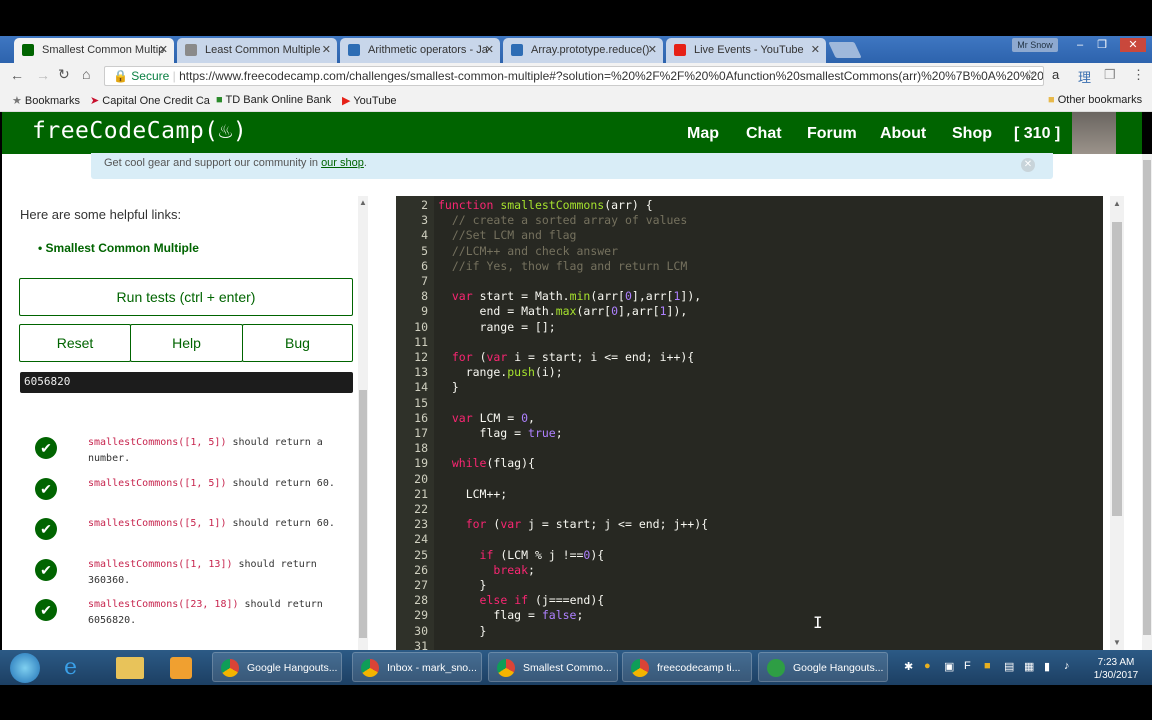 The width and height of the screenshot is (1152, 720). Describe the element at coordinates (1035, 45) in the screenshot. I see `profile-button: Mr Snow` at that location.